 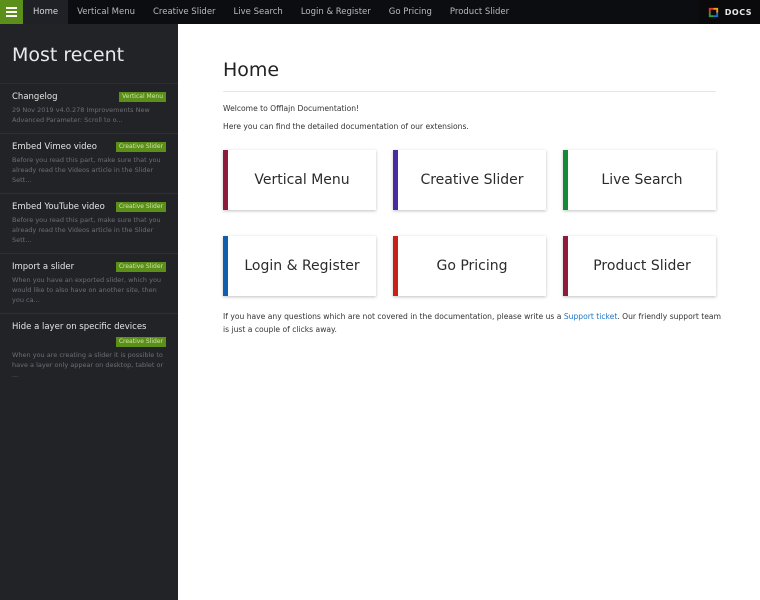 I want to click on recent-item-title: Import a slider, so click(x=43, y=267).